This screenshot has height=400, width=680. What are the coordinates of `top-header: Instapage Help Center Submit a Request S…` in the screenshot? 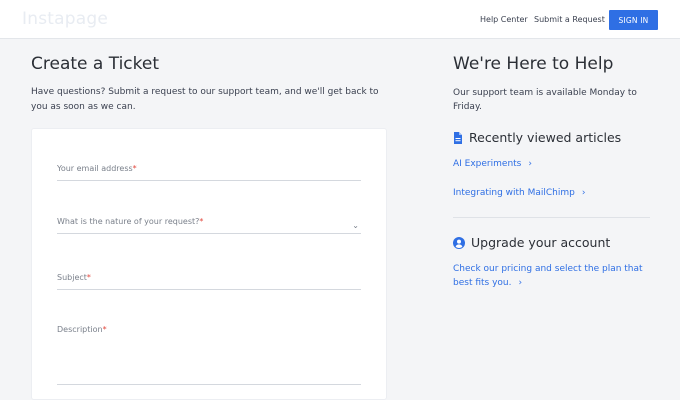 It's located at (340, 19).